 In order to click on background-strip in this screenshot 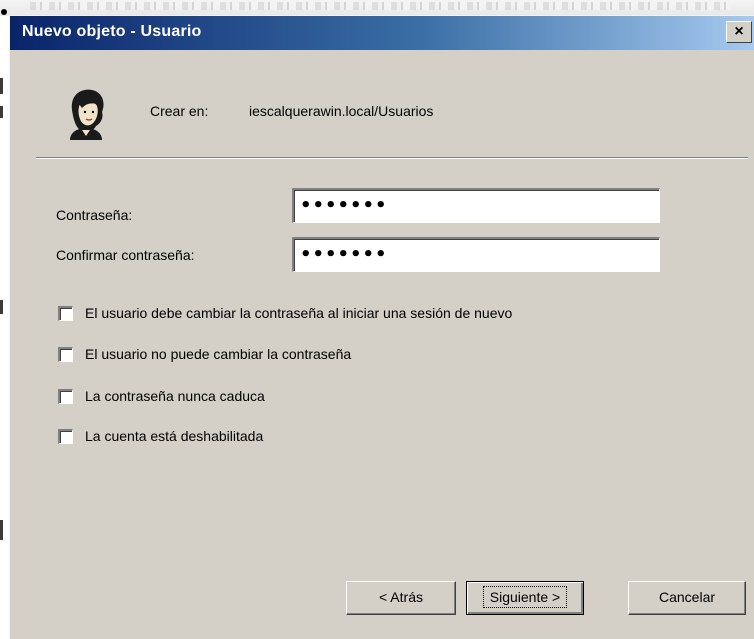, I will do `click(377, 8)`.